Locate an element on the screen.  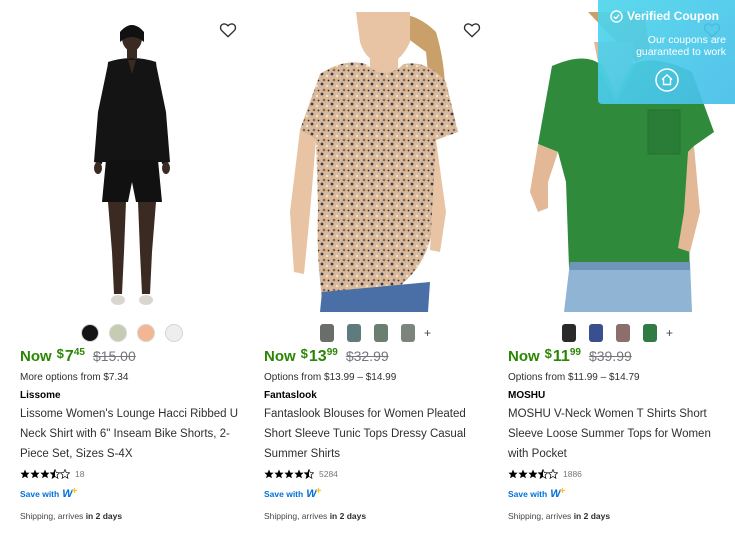
color-swatches is located at coordinates (137, 333).